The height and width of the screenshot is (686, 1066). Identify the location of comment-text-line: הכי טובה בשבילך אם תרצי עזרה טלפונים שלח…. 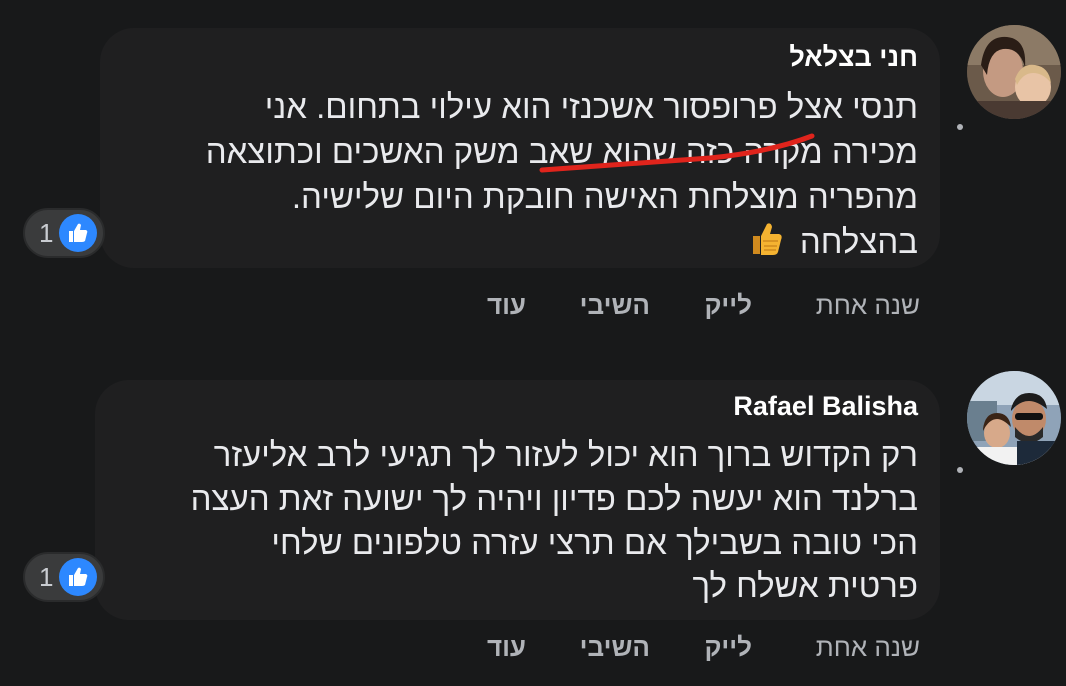
(594, 542).